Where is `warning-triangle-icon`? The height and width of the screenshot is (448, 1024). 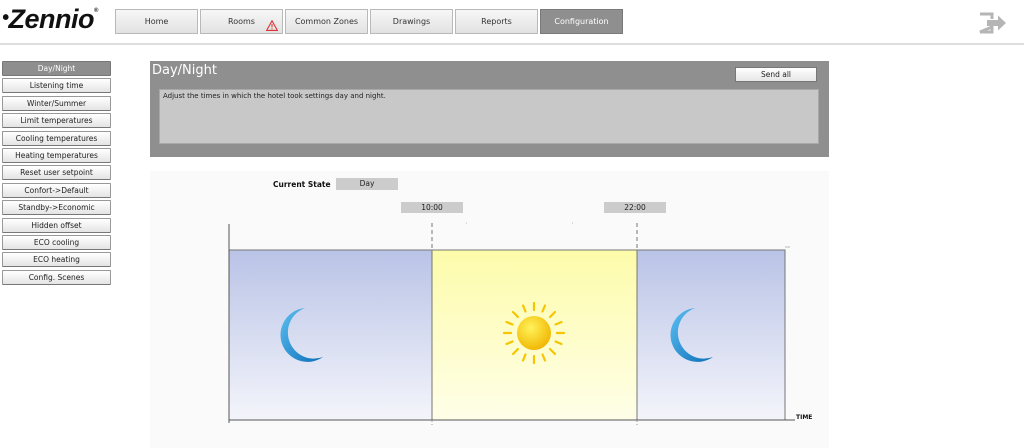
warning-triangle-icon is located at coordinates (272, 25).